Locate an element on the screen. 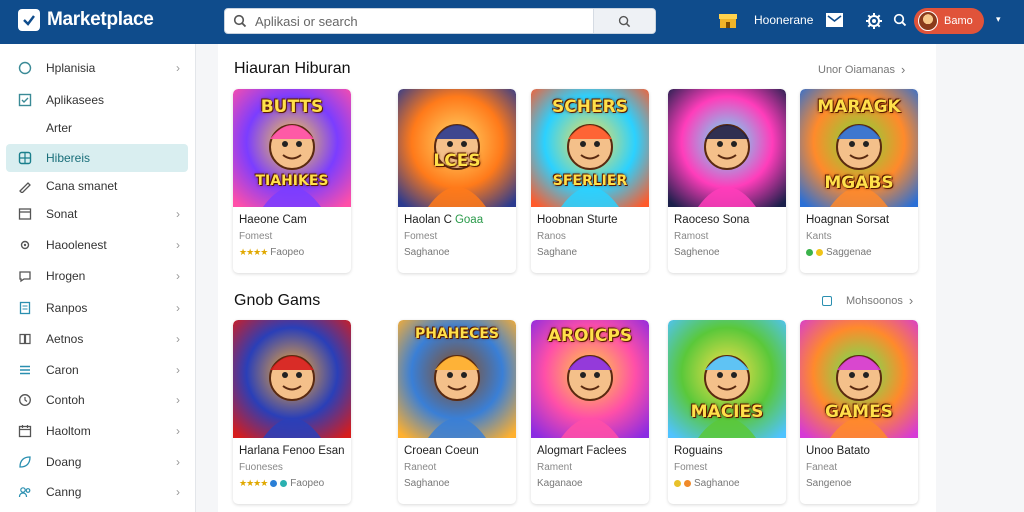 The height and width of the screenshot is (512, 1024). sidebar-item: Aetnos › is located at coordinates (97, 339).